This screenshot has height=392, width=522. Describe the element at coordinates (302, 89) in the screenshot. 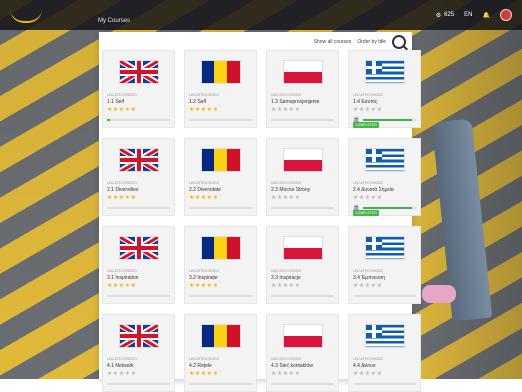

I see `course-card: UNCATEGORIZED 1.3 Samoprocjenjenie ★★★★★` at that location.